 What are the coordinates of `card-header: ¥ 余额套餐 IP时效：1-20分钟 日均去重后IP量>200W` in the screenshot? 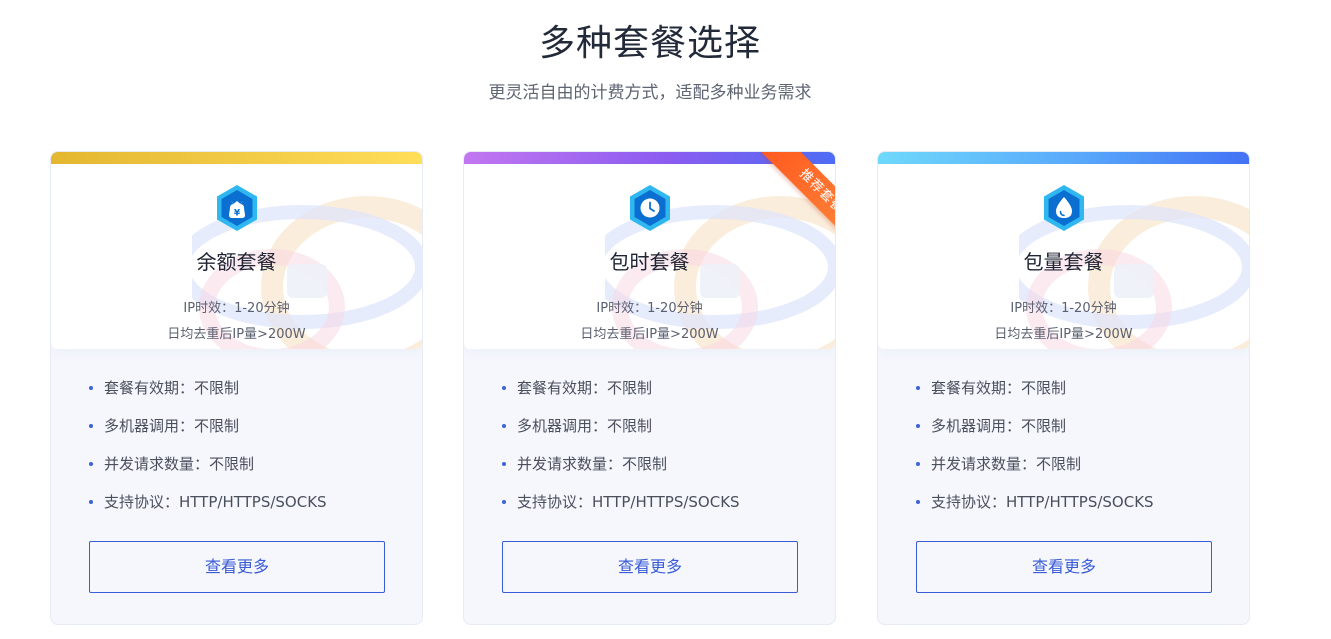 It's located at (236, 256).